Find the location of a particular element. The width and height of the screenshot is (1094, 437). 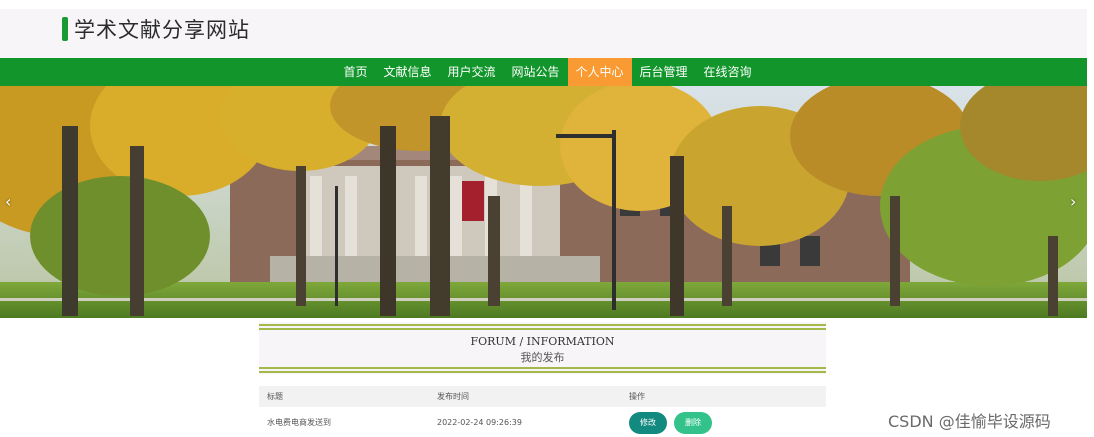

watermark-text: CSDN @佳愉毕设源码 is located at coordinates (969, 421).